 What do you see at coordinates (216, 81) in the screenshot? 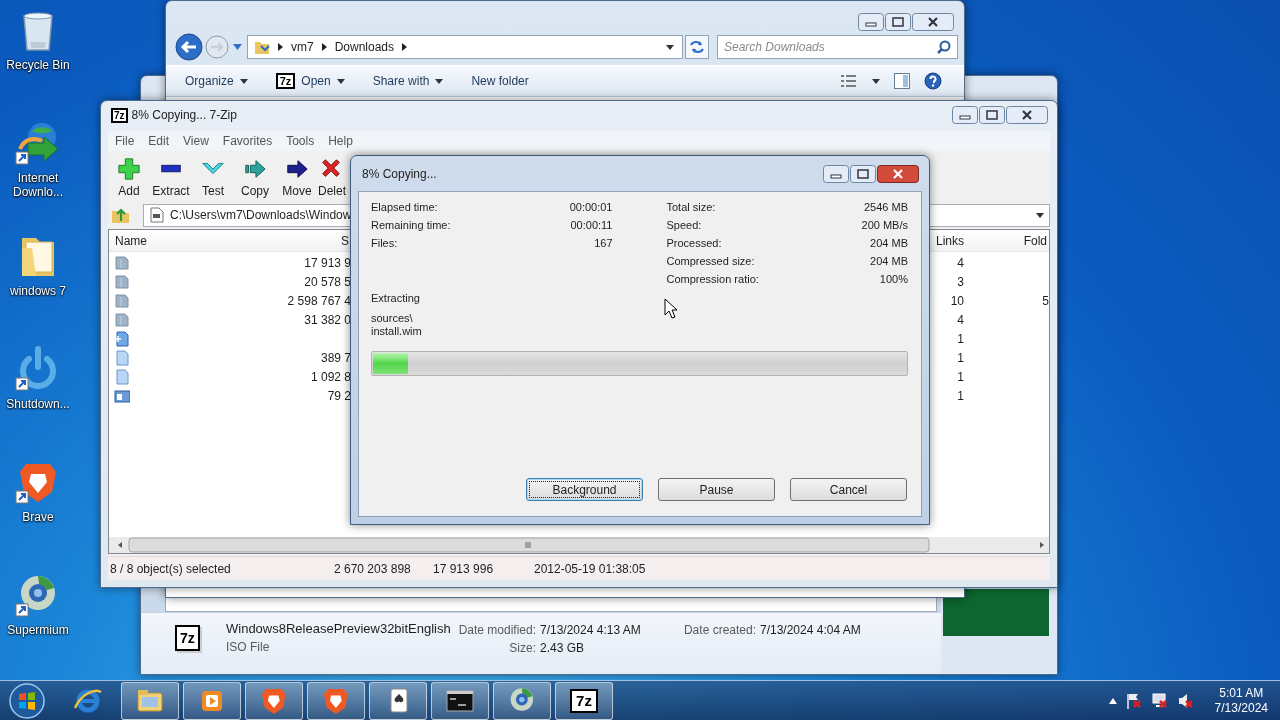
I see `toolbar-button: Organize` at bounding box center [216, 81].